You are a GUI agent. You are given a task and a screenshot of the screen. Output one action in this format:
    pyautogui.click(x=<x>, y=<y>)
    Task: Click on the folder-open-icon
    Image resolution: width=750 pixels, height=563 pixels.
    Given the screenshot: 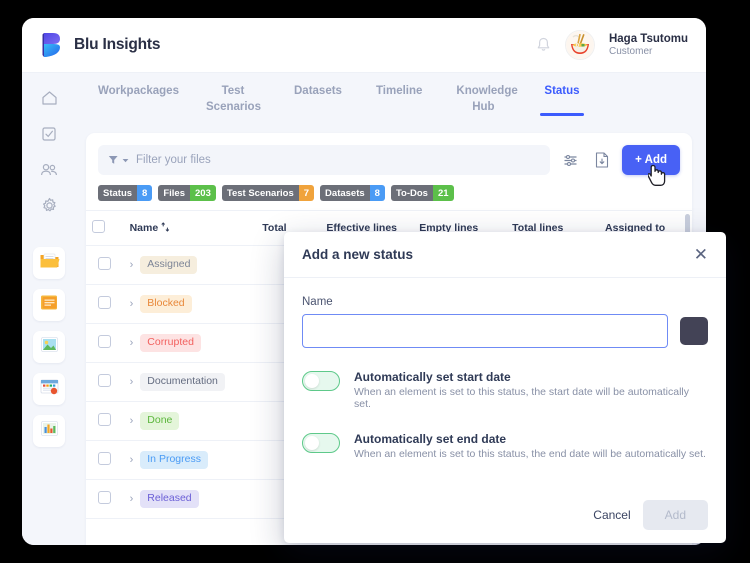 What is the action you would take?
    pyautogui.click(x=49, y=263)
    